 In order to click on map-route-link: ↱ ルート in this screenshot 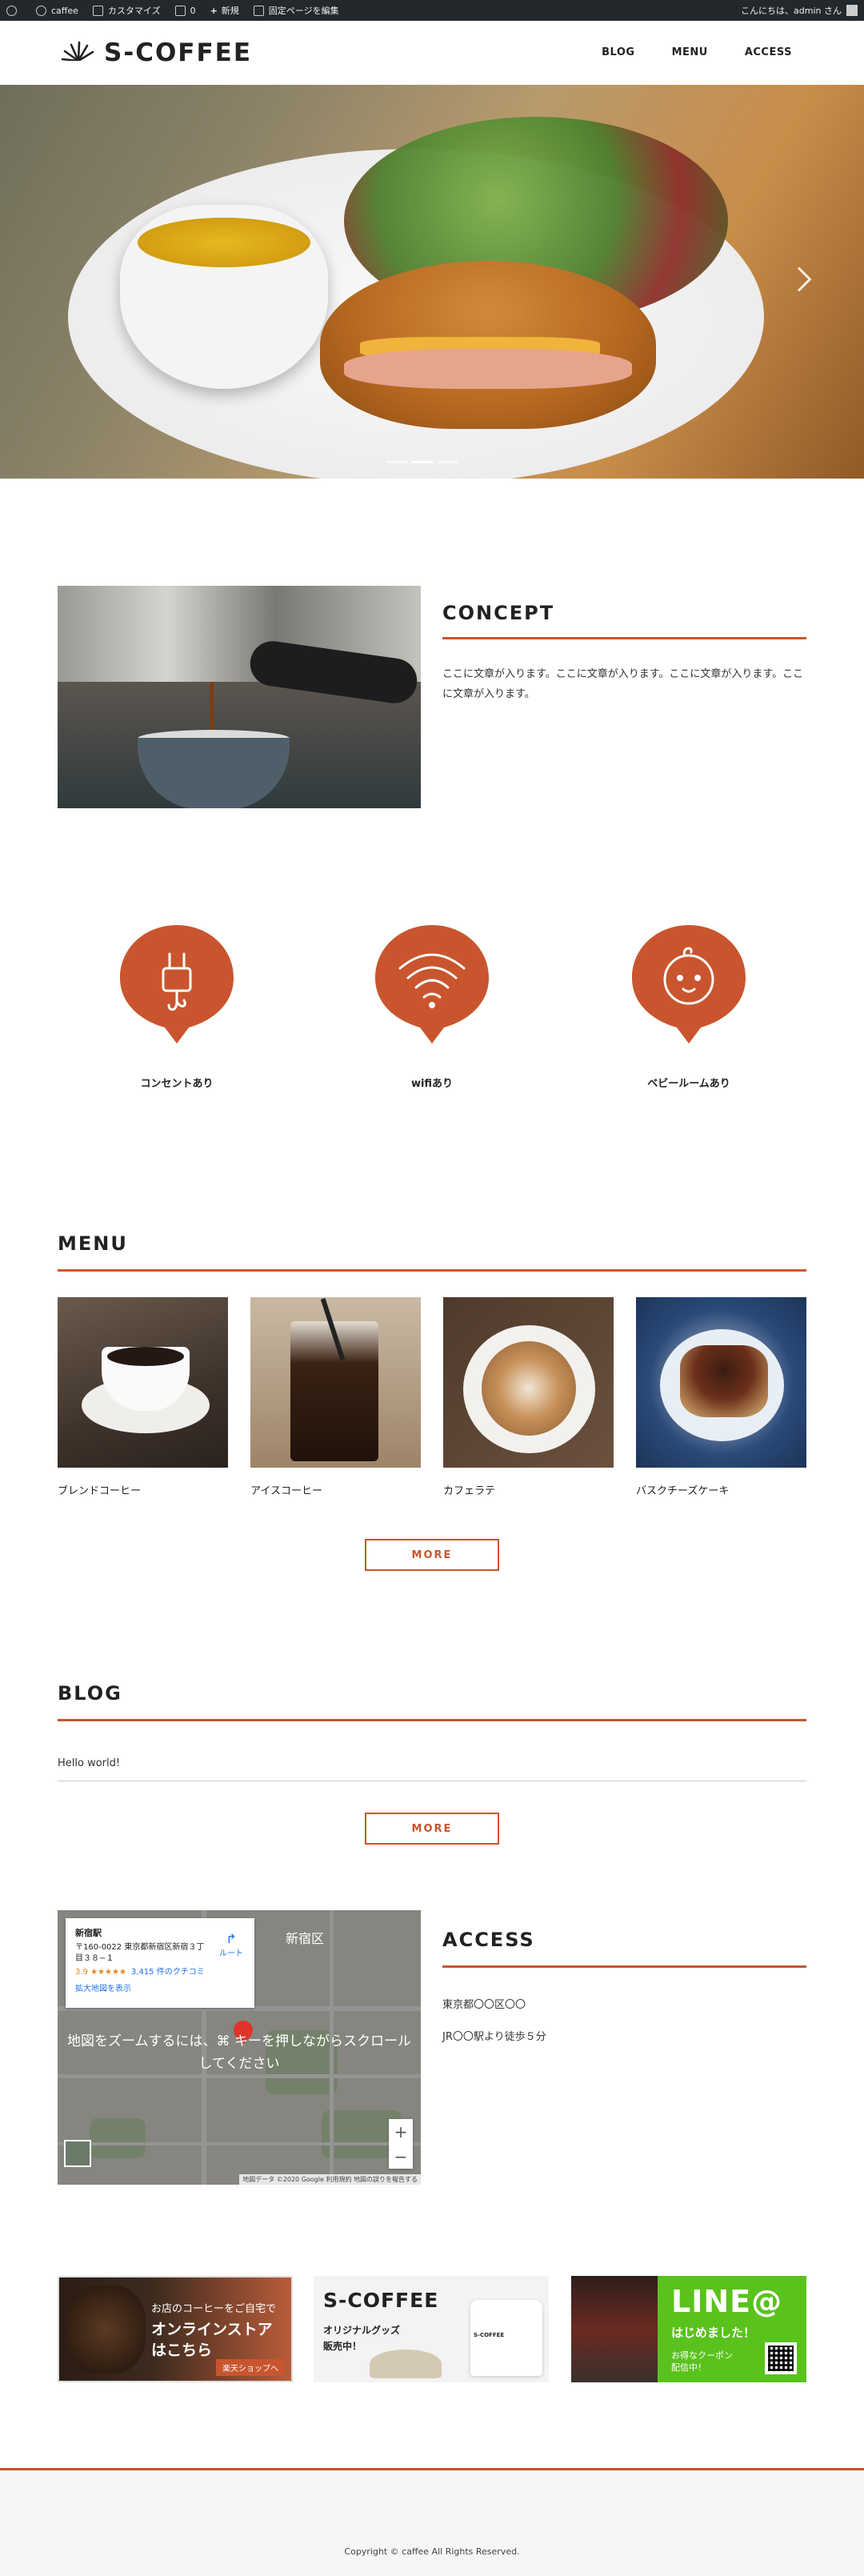, I will do `click(231, 1944)`.